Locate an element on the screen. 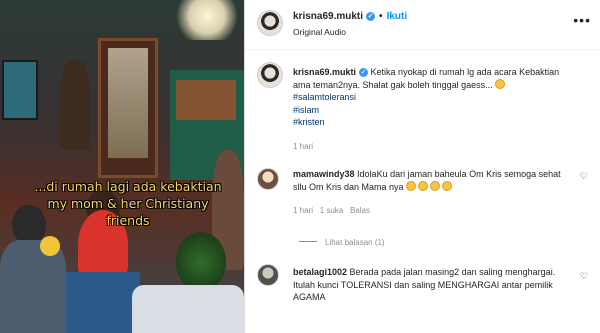  grin-emoji-icon is located at coordinates (500, 83).